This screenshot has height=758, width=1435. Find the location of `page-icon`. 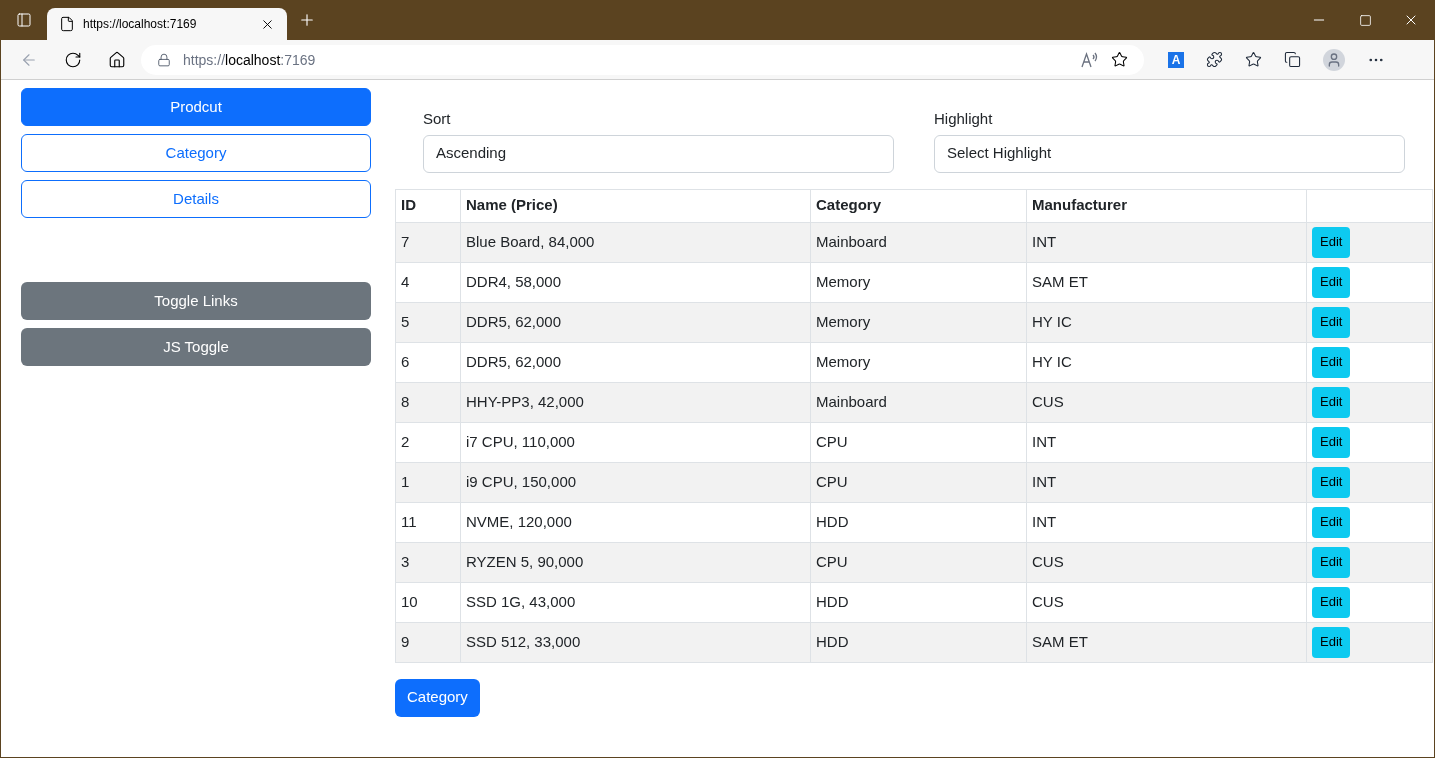

page-icon is located at coordinates (67, 24).